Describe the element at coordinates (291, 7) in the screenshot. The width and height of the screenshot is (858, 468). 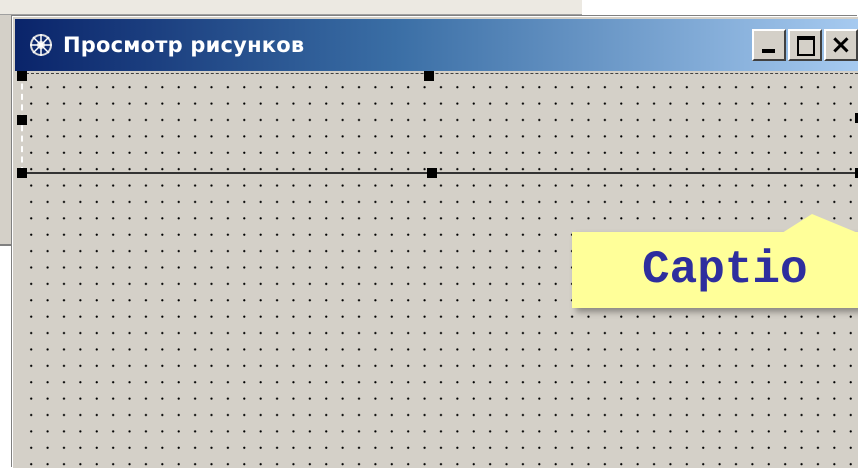
I see `background-window-edge` at that location.